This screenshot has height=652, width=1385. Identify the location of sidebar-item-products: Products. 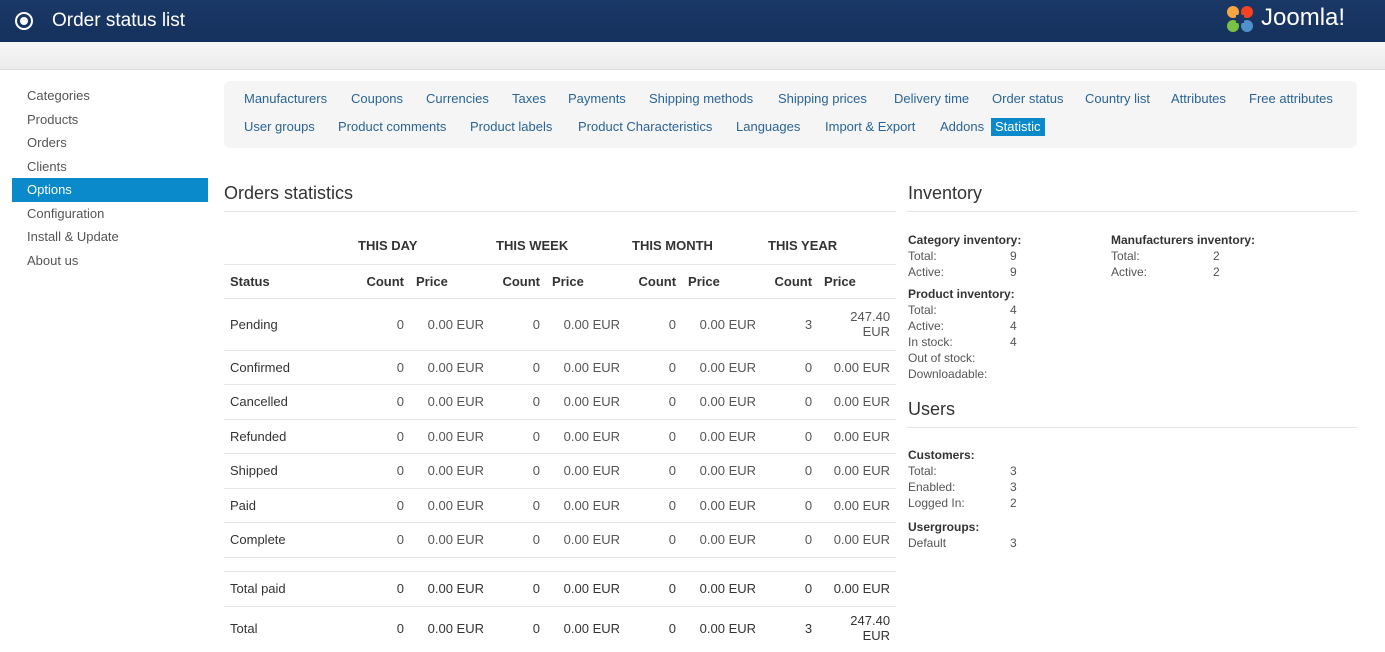
(110, 120).